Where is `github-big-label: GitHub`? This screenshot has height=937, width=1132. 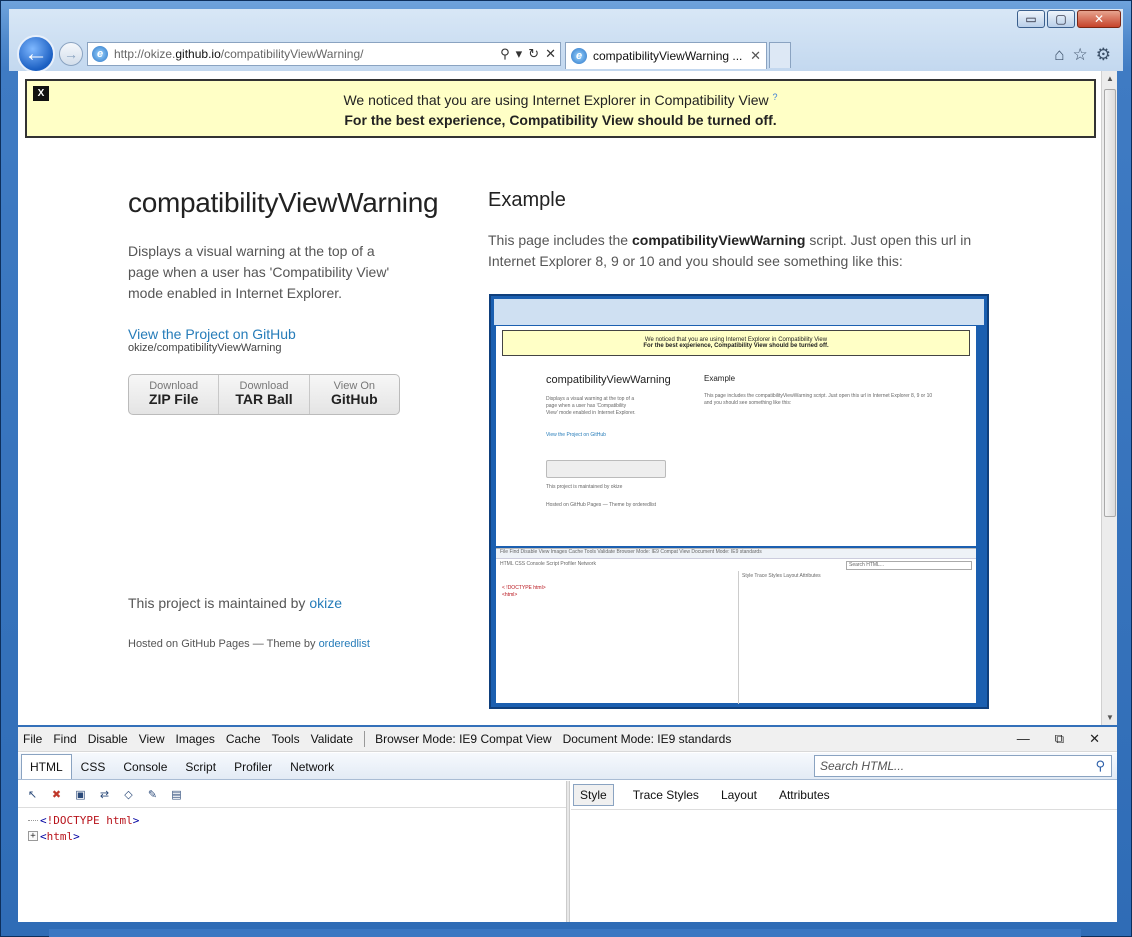
github-big-label: GitHub is located at coordinates (354, 399).